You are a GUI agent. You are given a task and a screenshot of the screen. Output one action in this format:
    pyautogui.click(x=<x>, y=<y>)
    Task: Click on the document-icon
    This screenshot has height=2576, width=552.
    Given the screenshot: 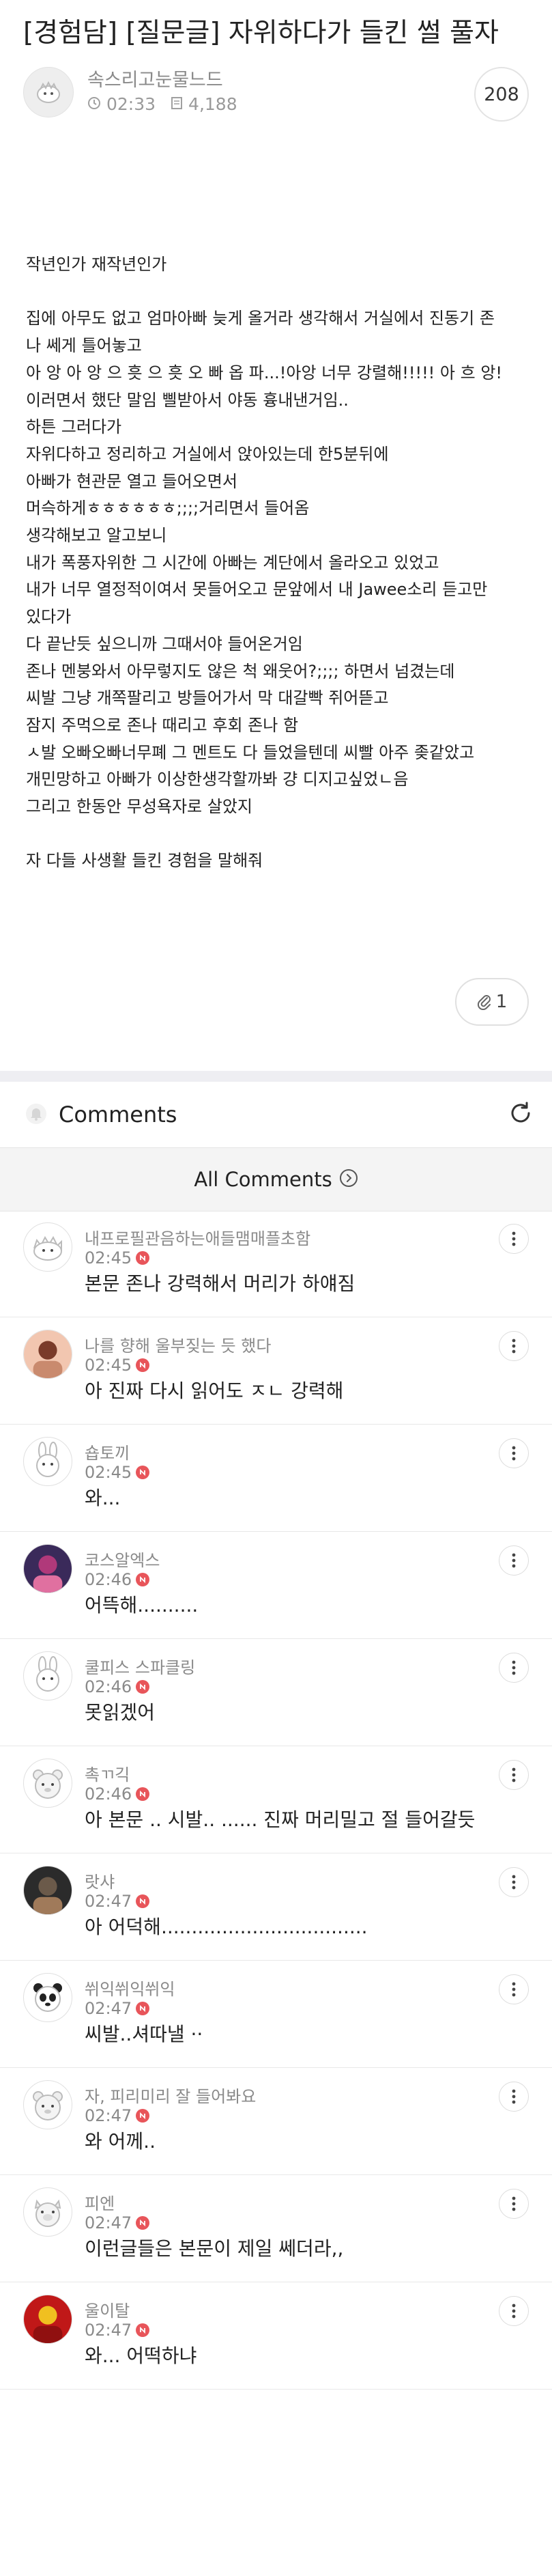 What is the action you would take?
    pyautogui.click(x=177, y=104)
    